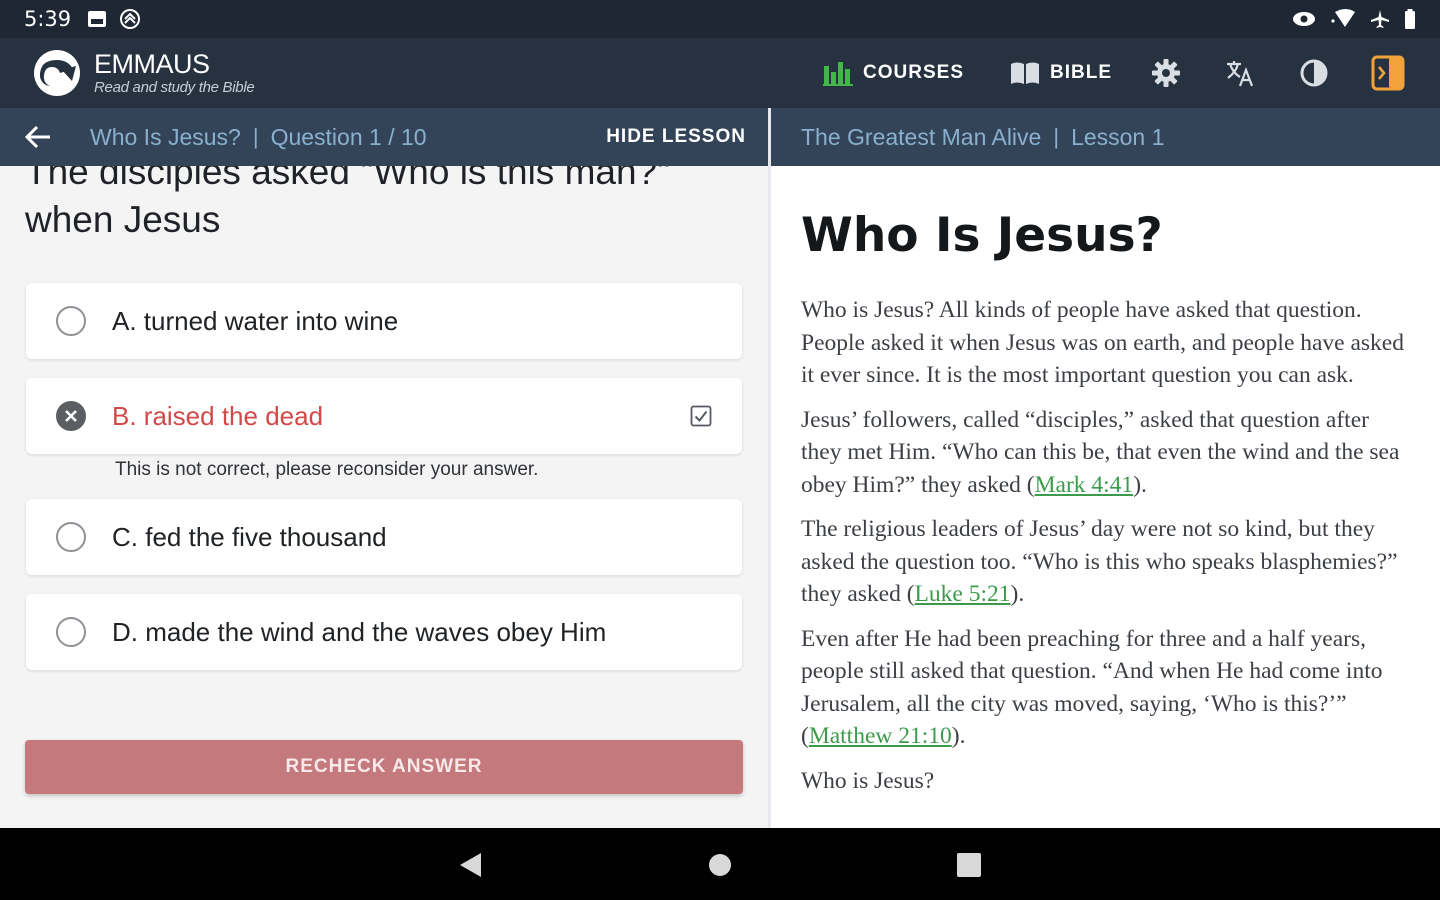  I want to click on breadcrumb-question: Question 1 / 10, so click(348, 136).